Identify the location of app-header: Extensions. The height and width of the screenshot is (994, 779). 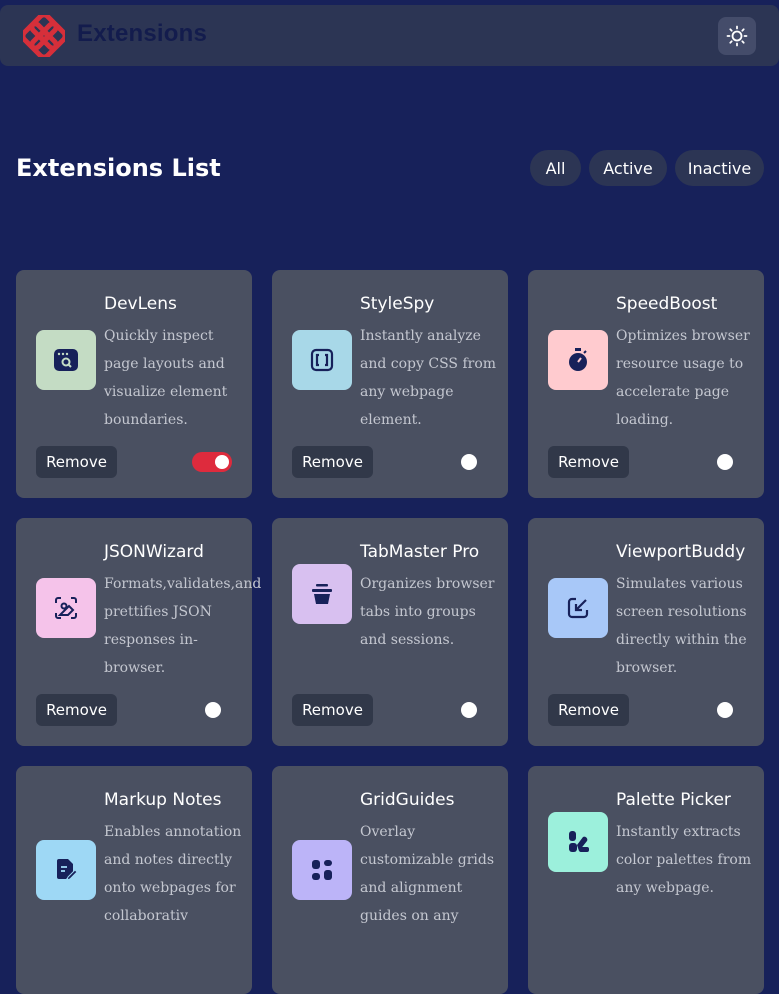
(389, 35).